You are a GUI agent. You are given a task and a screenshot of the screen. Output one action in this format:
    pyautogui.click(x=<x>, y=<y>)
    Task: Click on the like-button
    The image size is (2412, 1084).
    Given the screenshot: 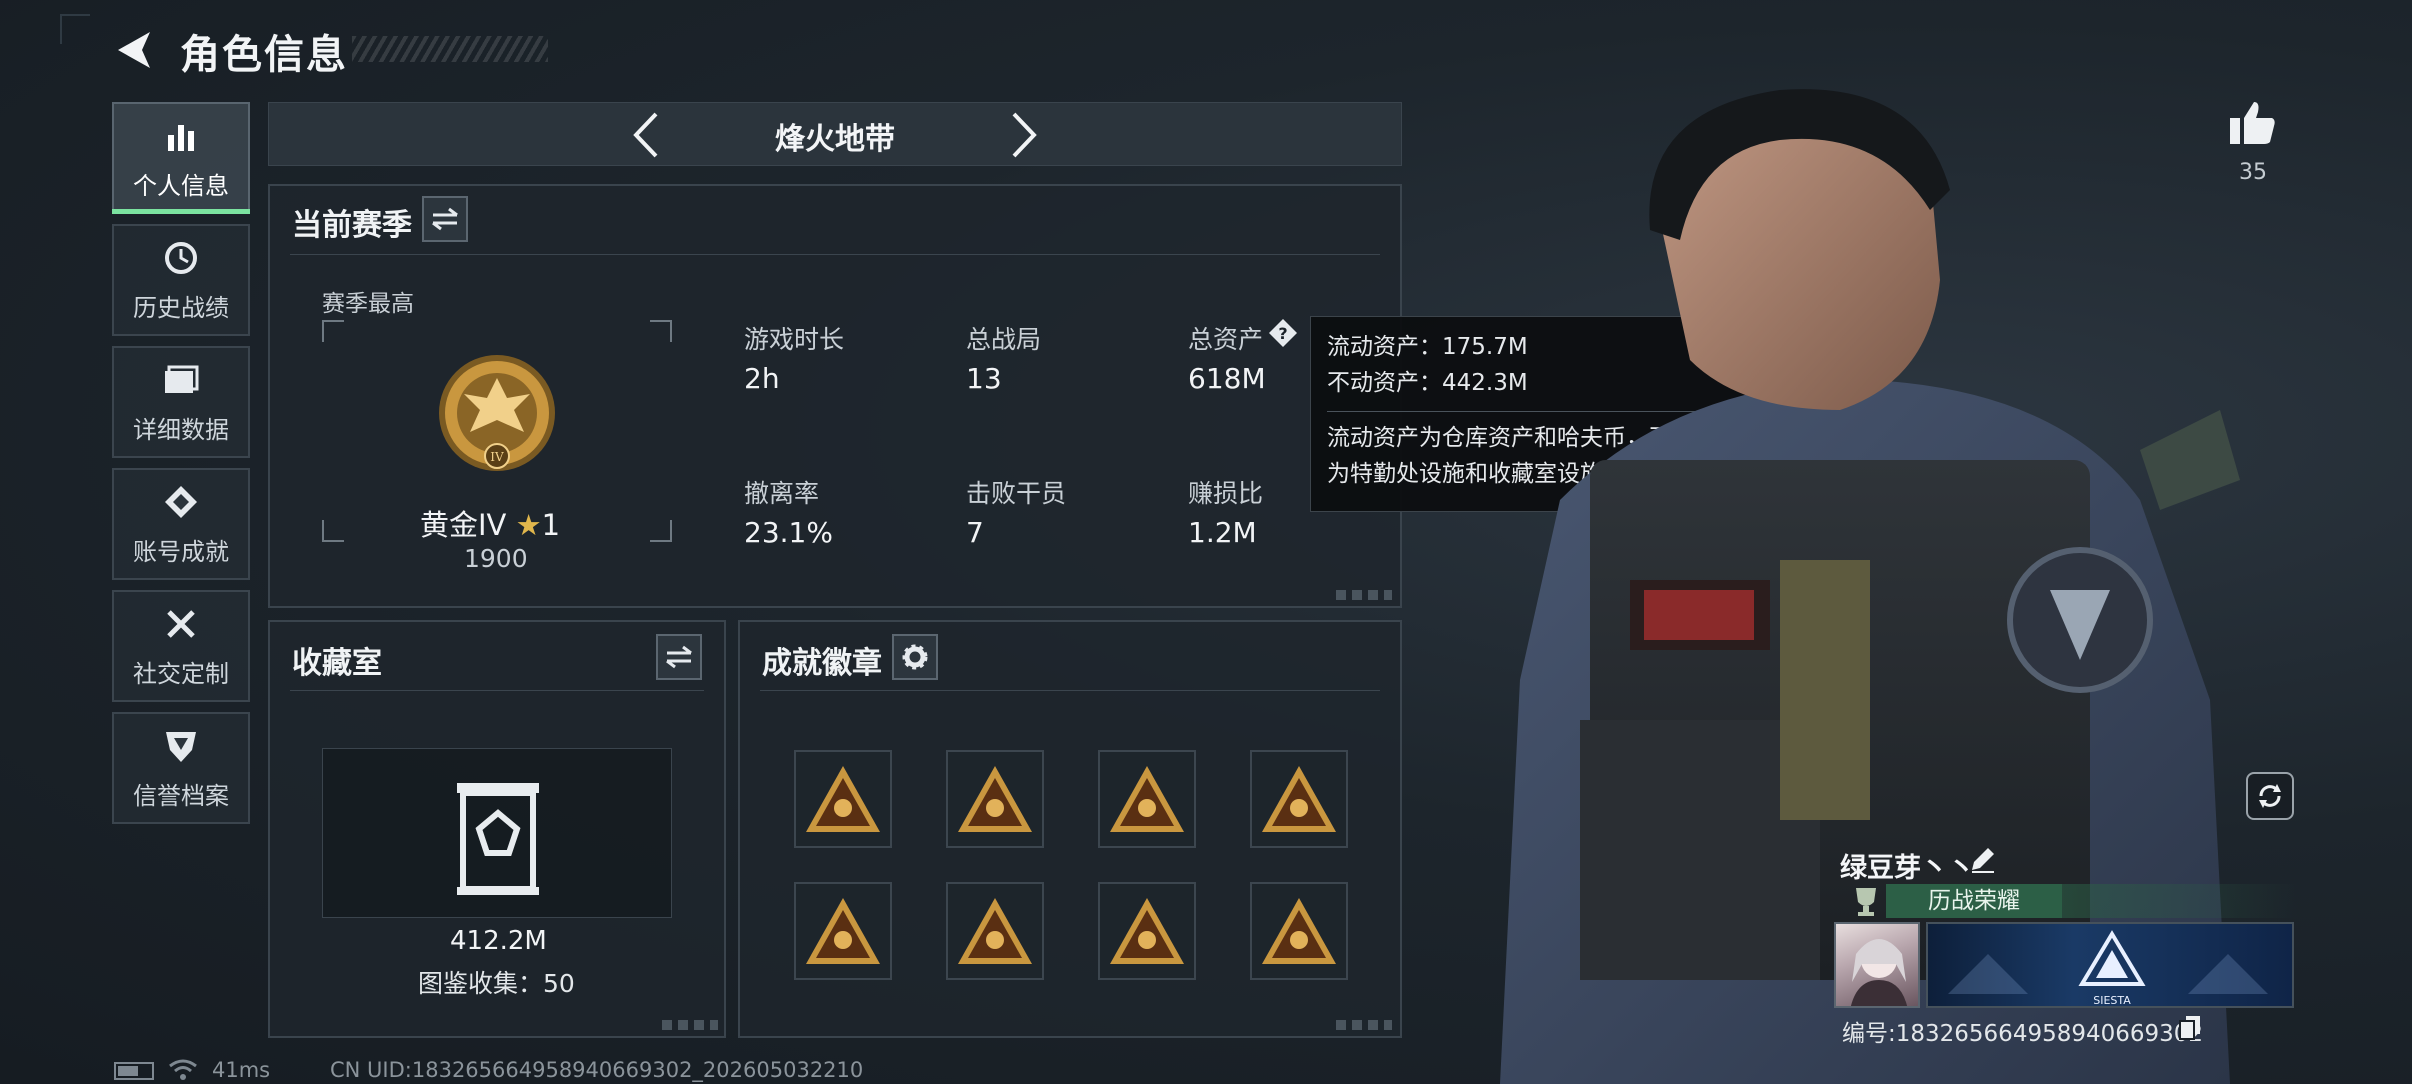 What is the action you would take?
    pyautogui.click(x=2253, y=123)
    